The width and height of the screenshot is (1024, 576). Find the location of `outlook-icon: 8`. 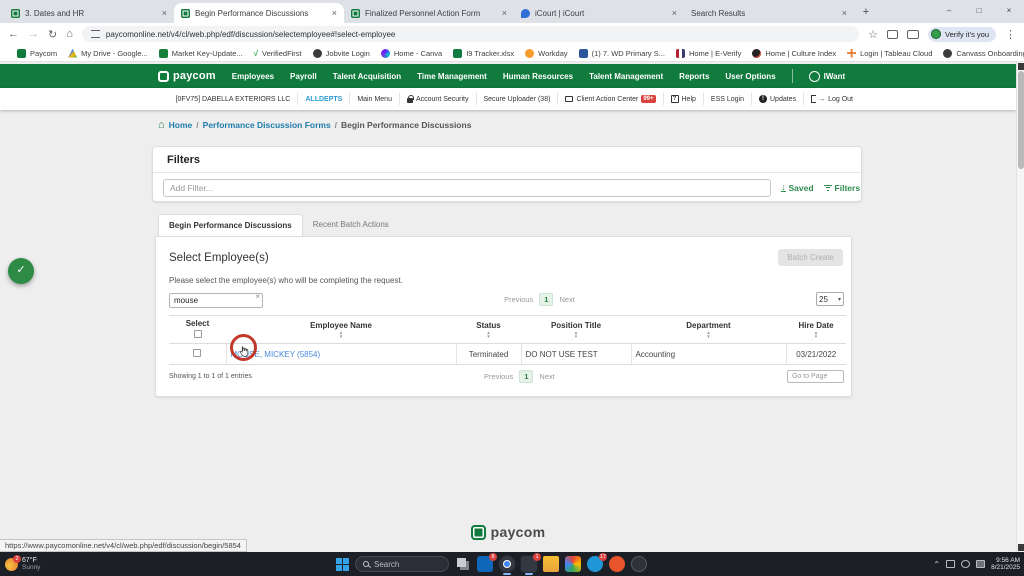

outlook-icon: 8 is located at coordinates (487, 562).